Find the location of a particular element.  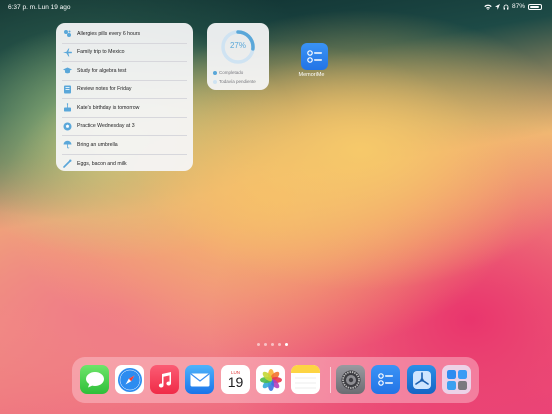

umbrella-icon is located at coordinates (67, 145).